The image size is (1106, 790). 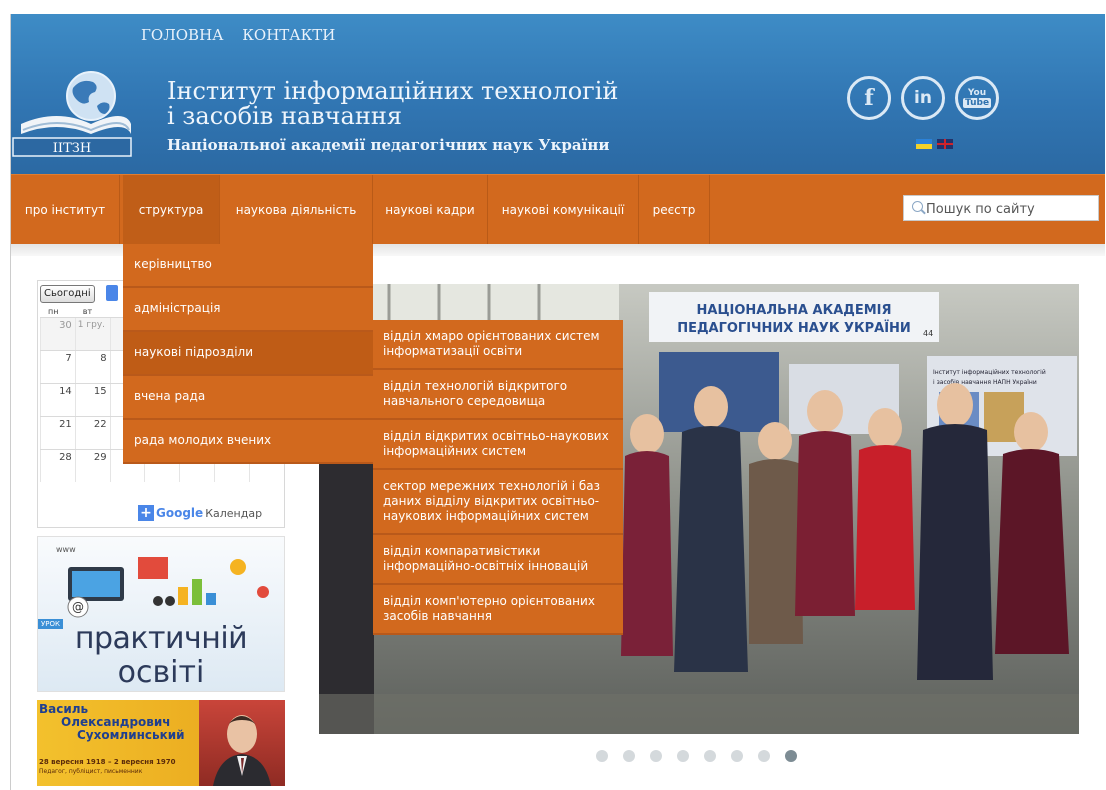 I want to click on poster-text-1: Інститут інформаційних технологій, so click(x=989, y=372).